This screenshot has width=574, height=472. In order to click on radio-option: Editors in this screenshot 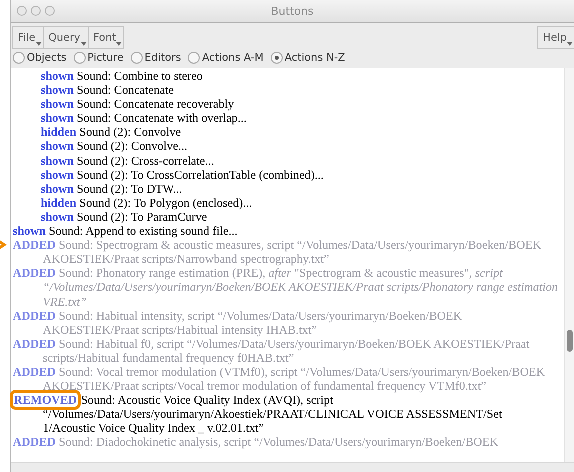, I will do `click(156, 58)`.